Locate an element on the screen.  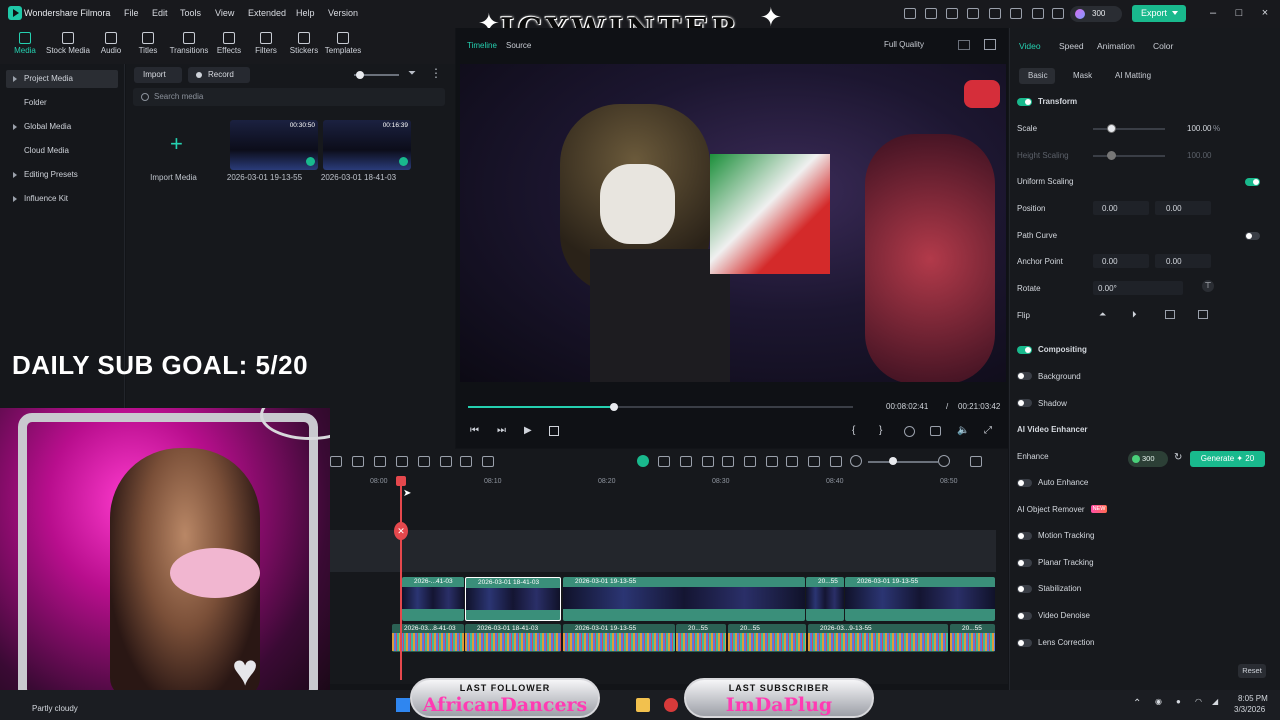
generate-button: Generate ✦ 20 is located at coordinates (1227, 459).